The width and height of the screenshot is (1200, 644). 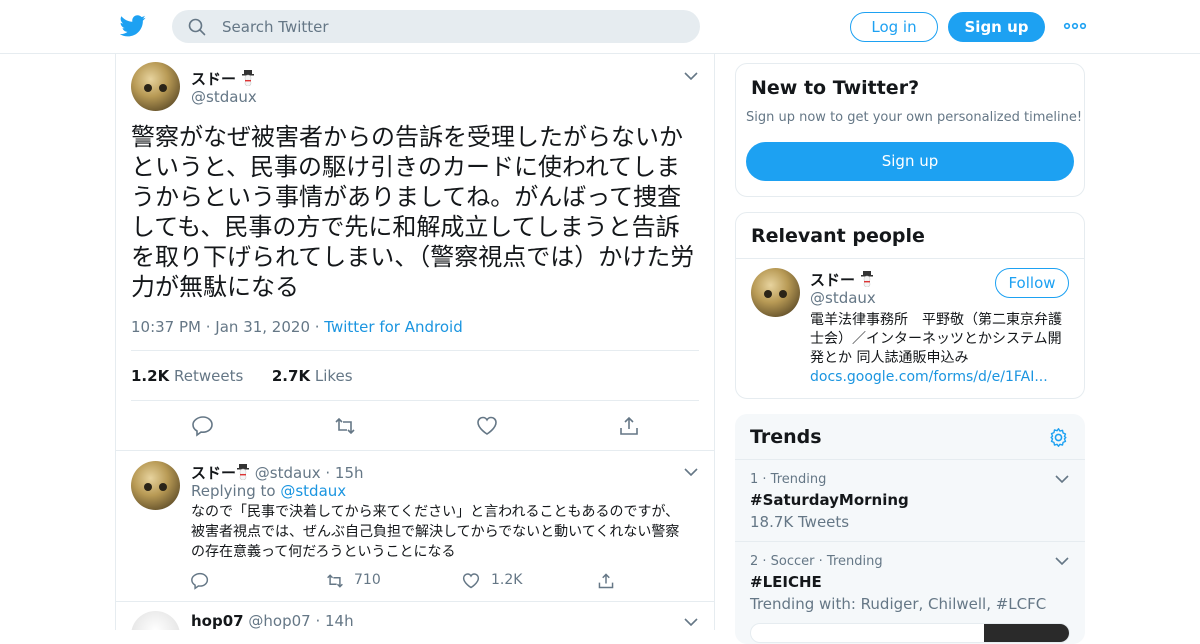 I want to click on trend-meta: 1 · Trending, so click(x=788, y=479).